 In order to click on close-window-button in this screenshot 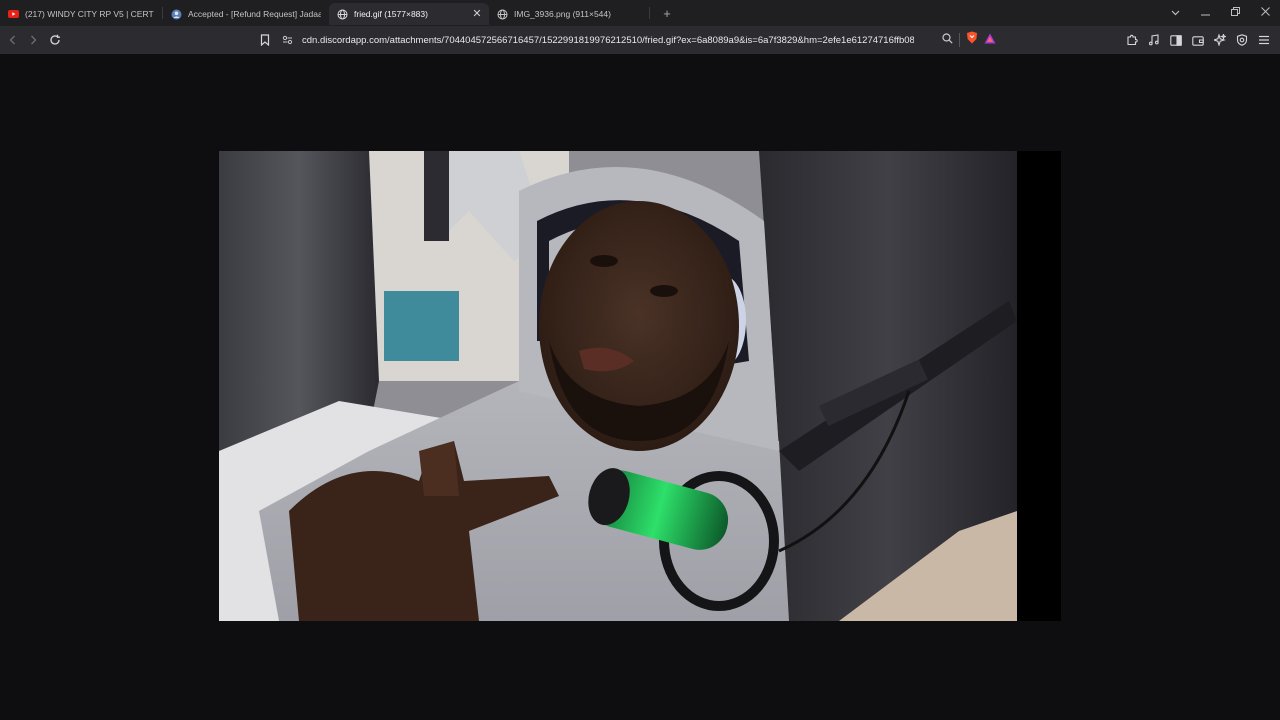, I will do `click(1265, 13)`.